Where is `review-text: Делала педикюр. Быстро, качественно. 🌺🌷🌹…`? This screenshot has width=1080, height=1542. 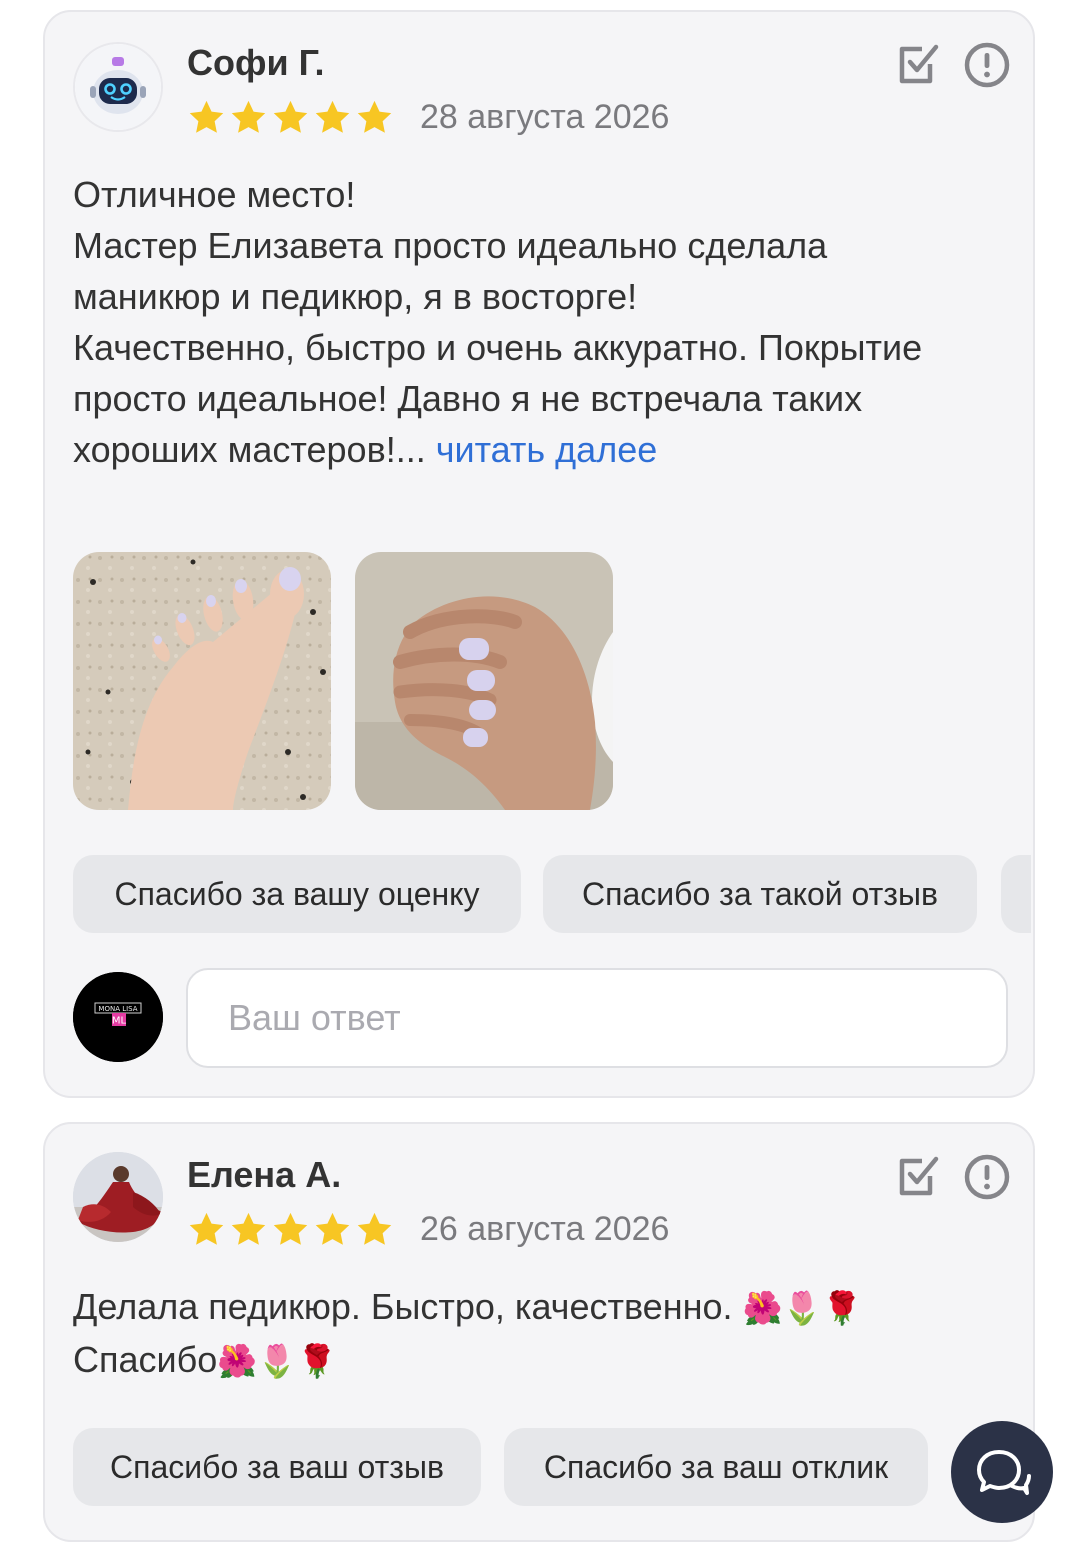
review-text: Делала педикюр. Быстро, качественно. 🌺🌷🌹… is located at coordinates (523, 1334).